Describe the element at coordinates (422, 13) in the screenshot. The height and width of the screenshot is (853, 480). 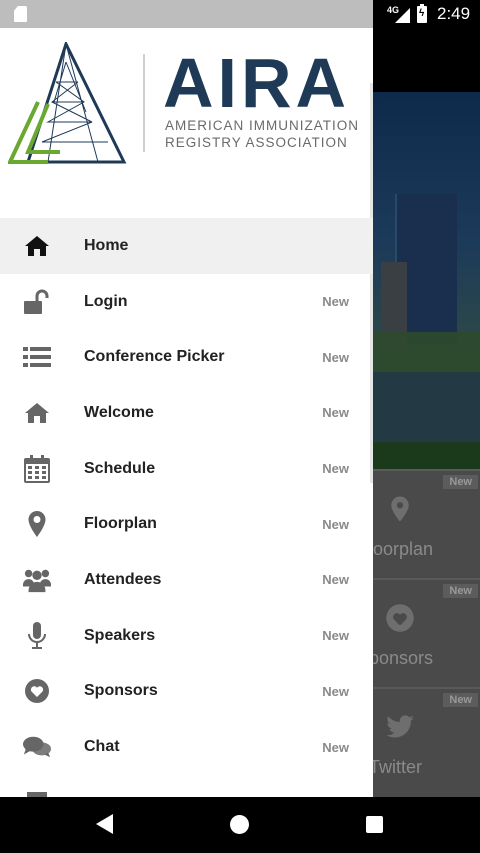
I see `battery-icon: ϟ` at that location.